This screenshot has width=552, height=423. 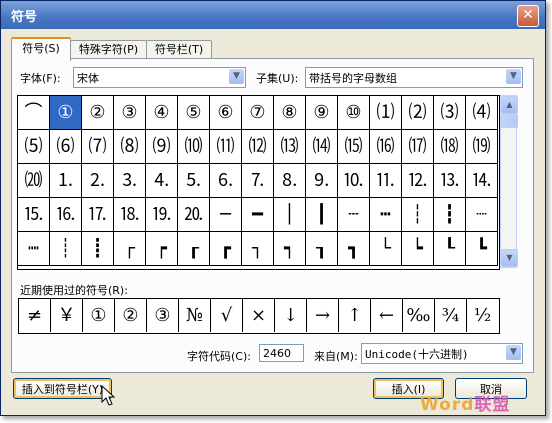 What do you see at coordinates (451, 315) in the screenshot?
I see `recent-symbol-cell: ¾` at bounding box center [451, 315].